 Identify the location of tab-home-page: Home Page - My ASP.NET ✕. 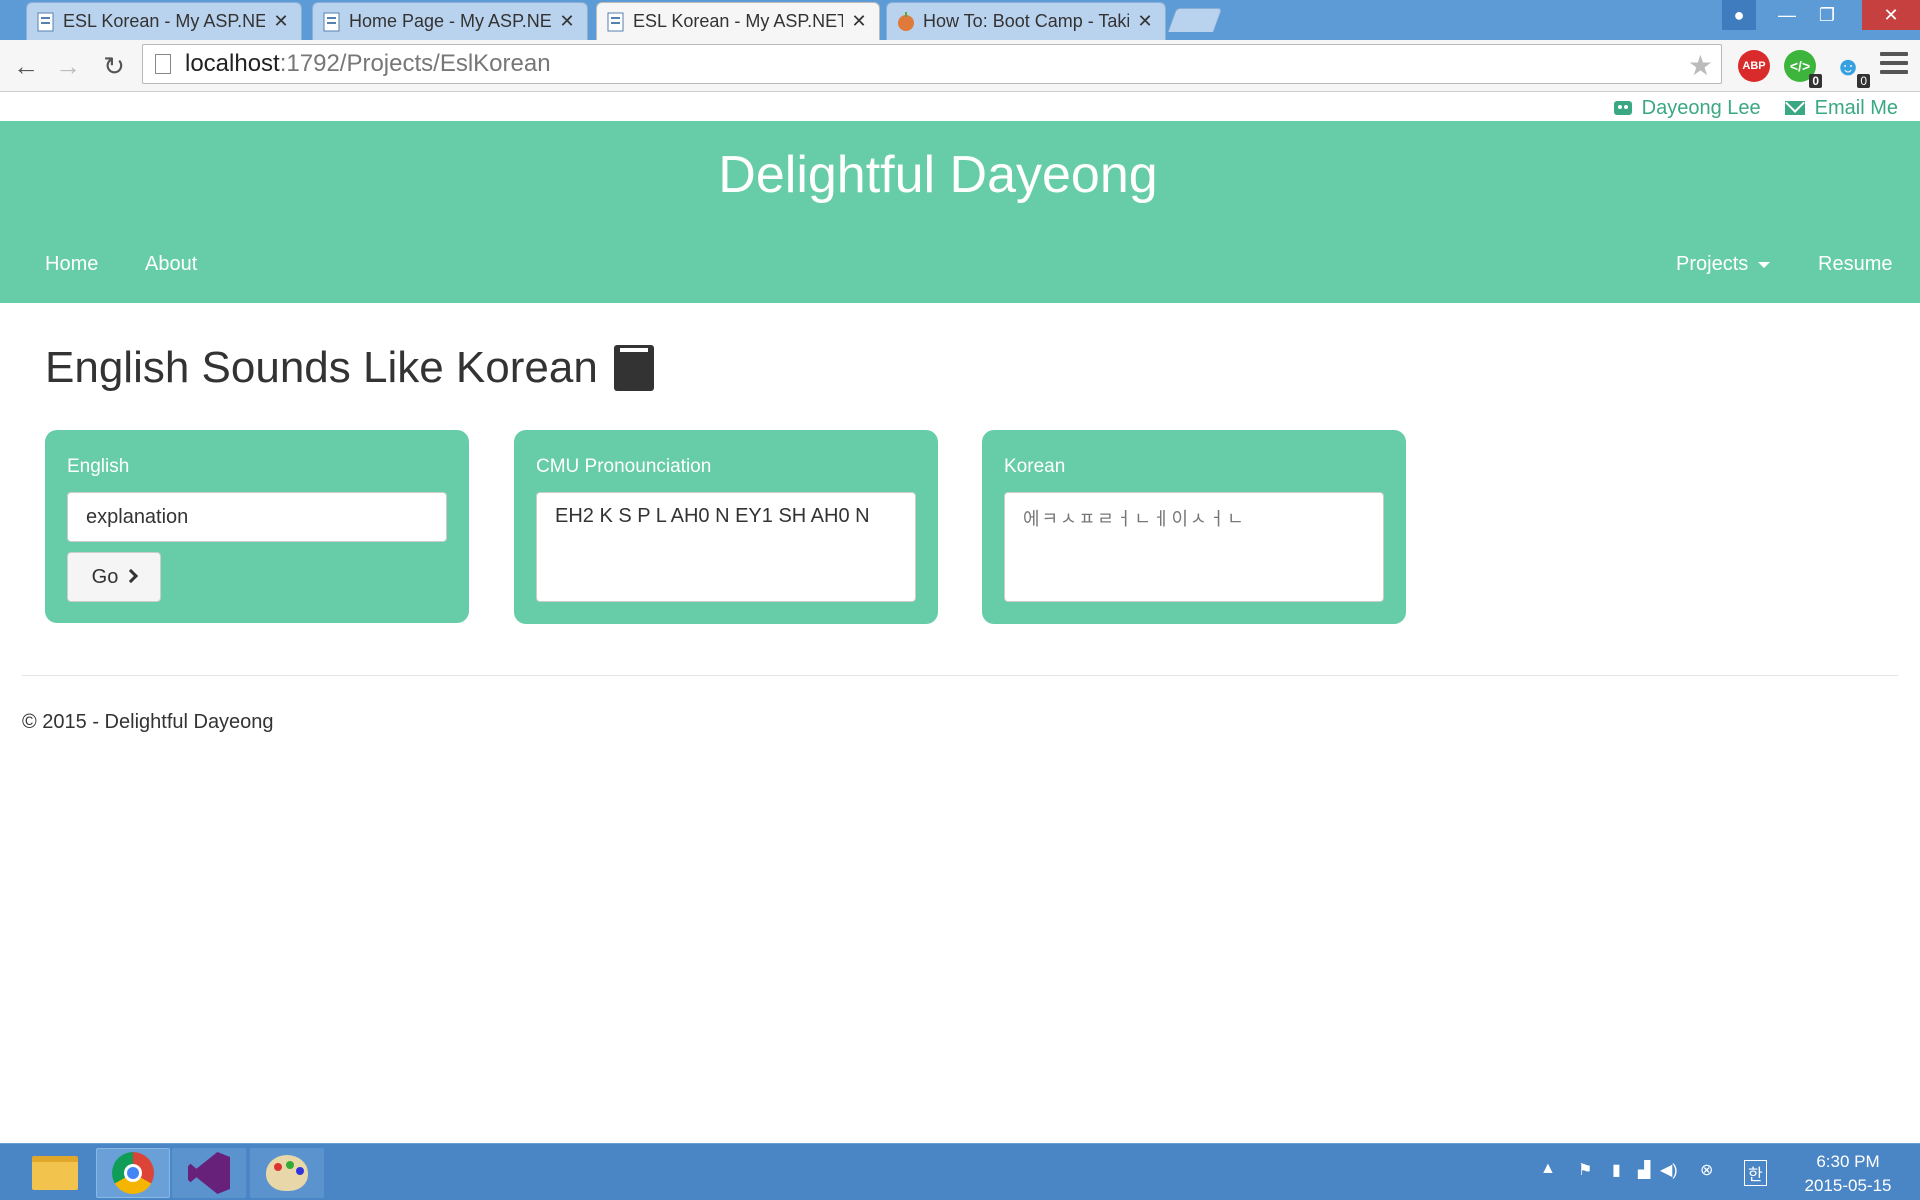
(450, 21).